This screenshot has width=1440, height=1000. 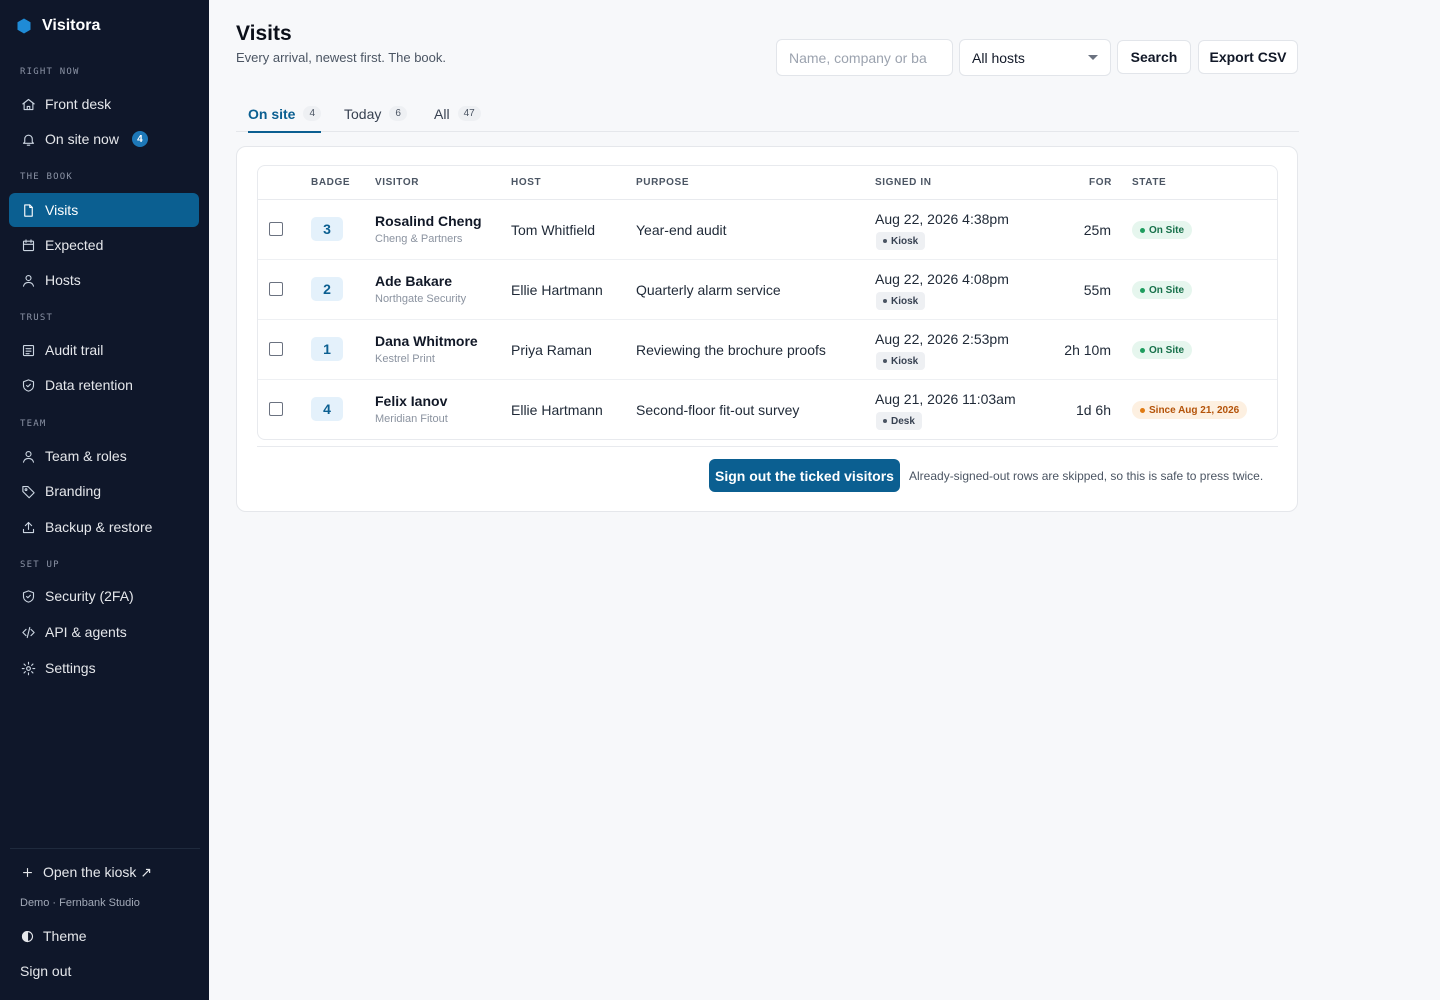 What do you see at coordinates (104, 668) in the screenshot?
I see `sidebar-item-settings: Settings` at bounding box center [104, 668].